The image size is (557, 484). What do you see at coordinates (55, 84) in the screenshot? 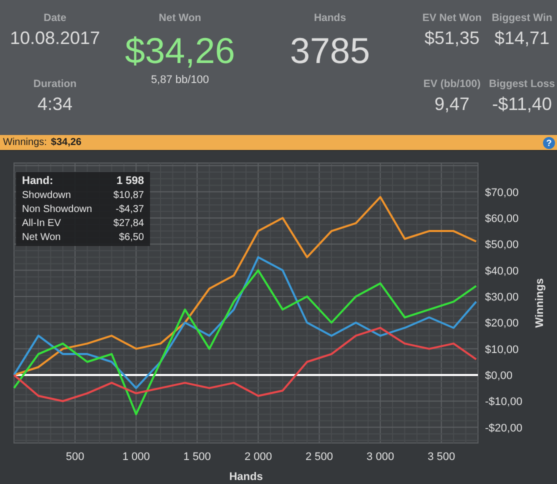
I see `stat-label: Duration` at bounding box center [55, 84].